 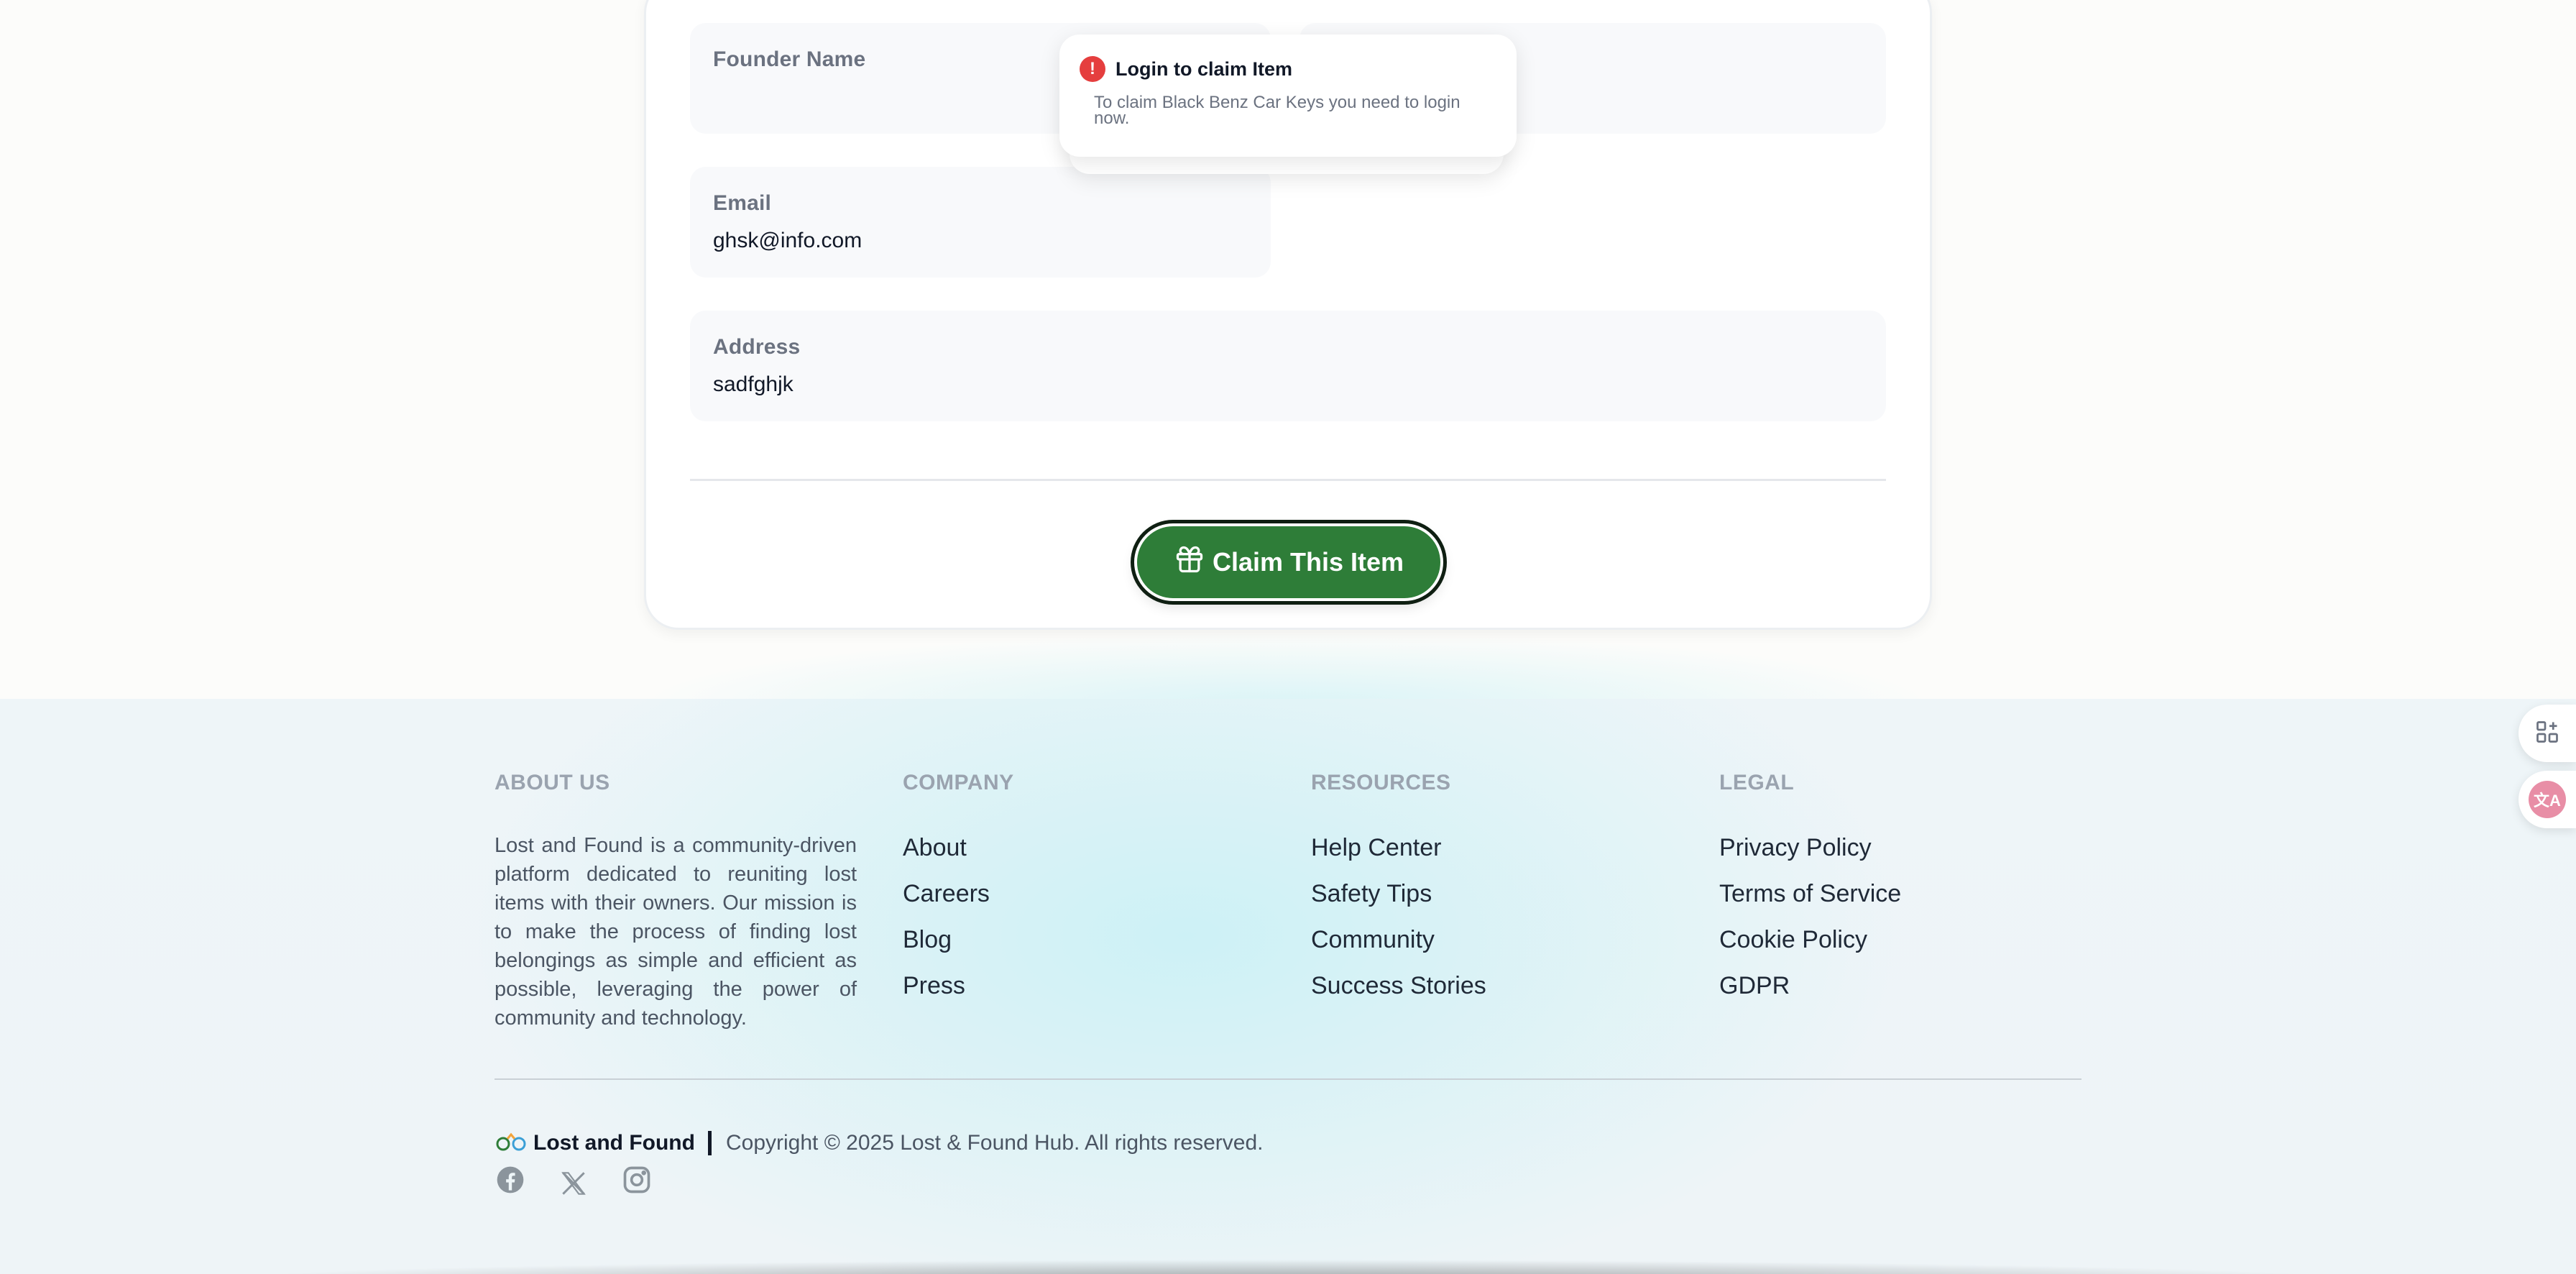 What do you see at coordinates (1398, 854) in the screenshot?
I see `footer-link-help-center: Help Center` at bounding box center [1398, 854].